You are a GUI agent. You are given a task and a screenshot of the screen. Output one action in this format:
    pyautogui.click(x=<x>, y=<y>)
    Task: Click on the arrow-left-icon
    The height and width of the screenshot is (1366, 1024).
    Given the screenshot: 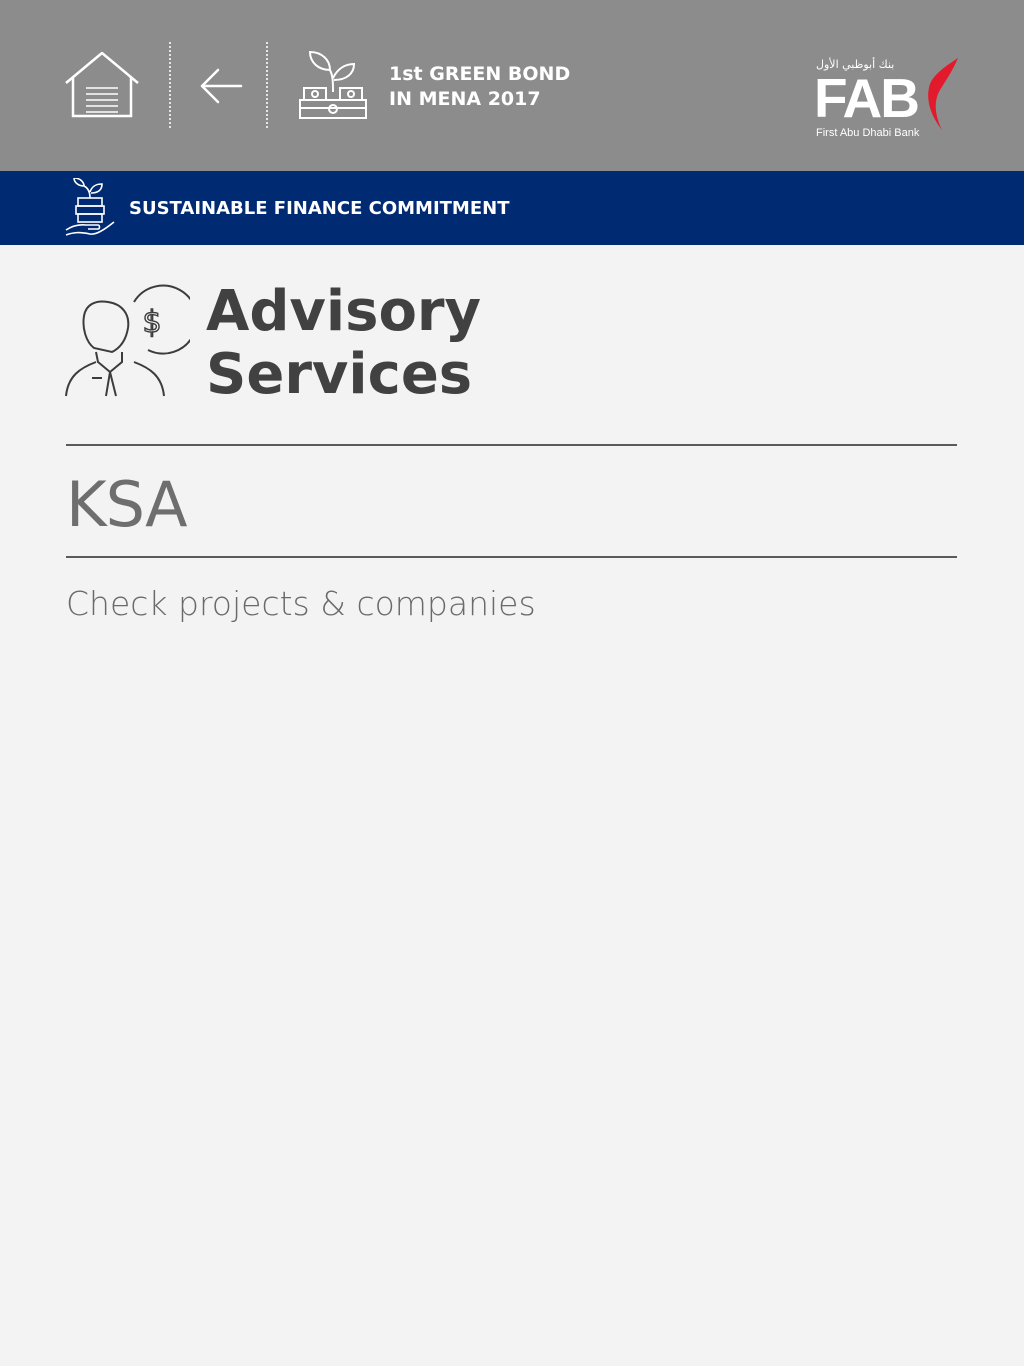 What is the action you would take?
    pyautogui.click(x=221, y=86)
    